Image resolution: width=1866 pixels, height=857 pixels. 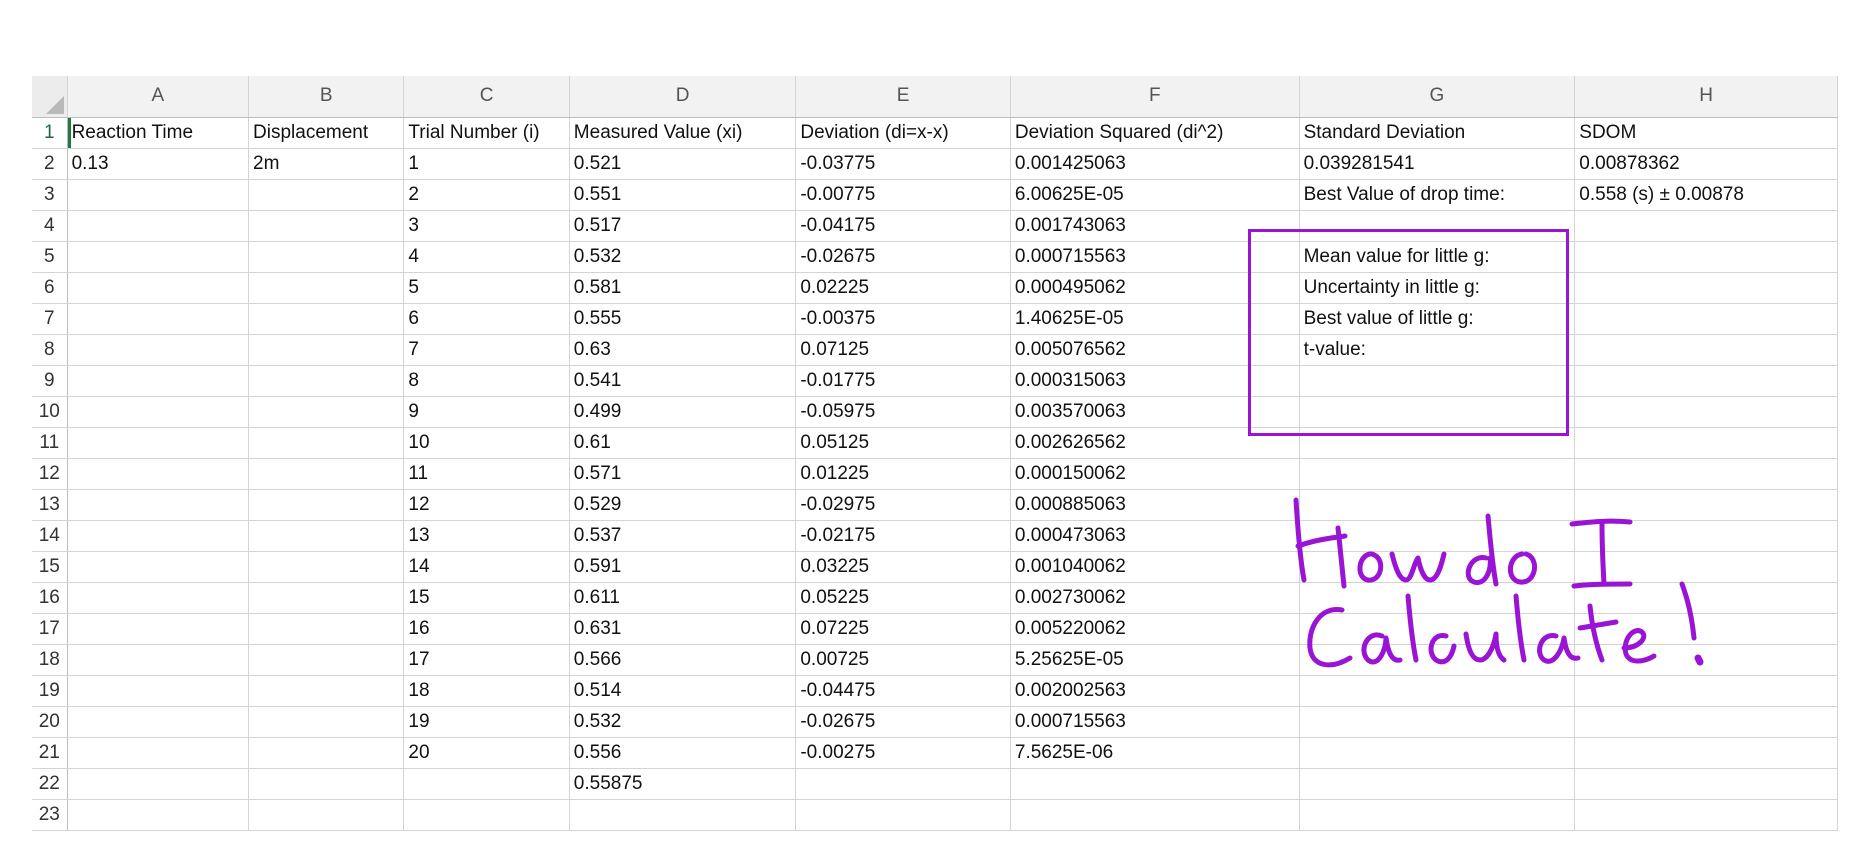 What do you see at coordinates (903, 505) in the screenshot?
I see `cell-e13: -0.02975` at bounding box center [903, 505].